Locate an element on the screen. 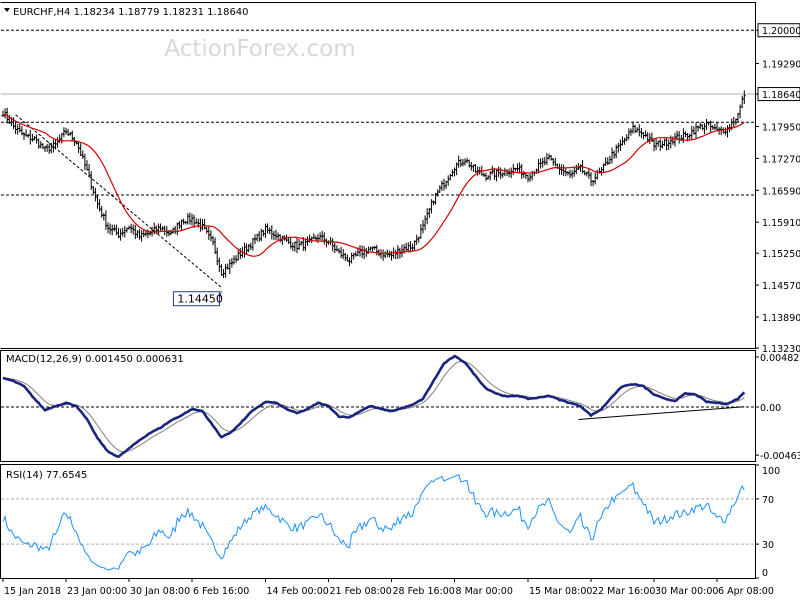 This screenshot has height=600, width=800. watermark: ActionForex.com is located at coordinates (259, 49).